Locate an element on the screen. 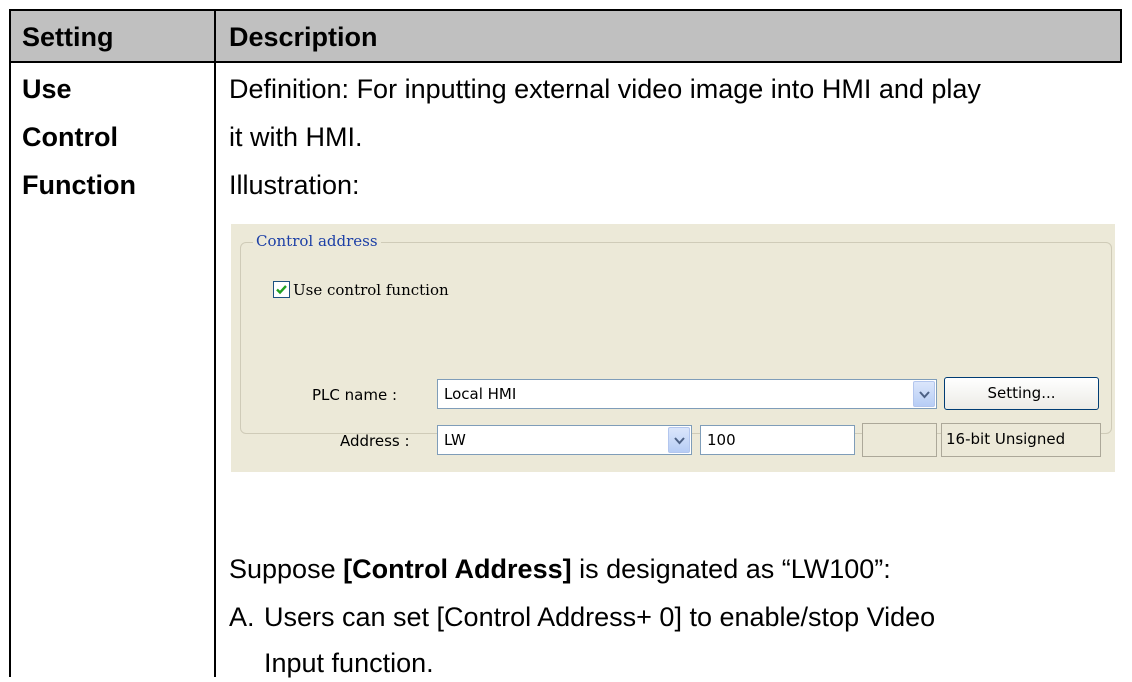  plc-name-dropdown-button is located at coordinates (924, 394).